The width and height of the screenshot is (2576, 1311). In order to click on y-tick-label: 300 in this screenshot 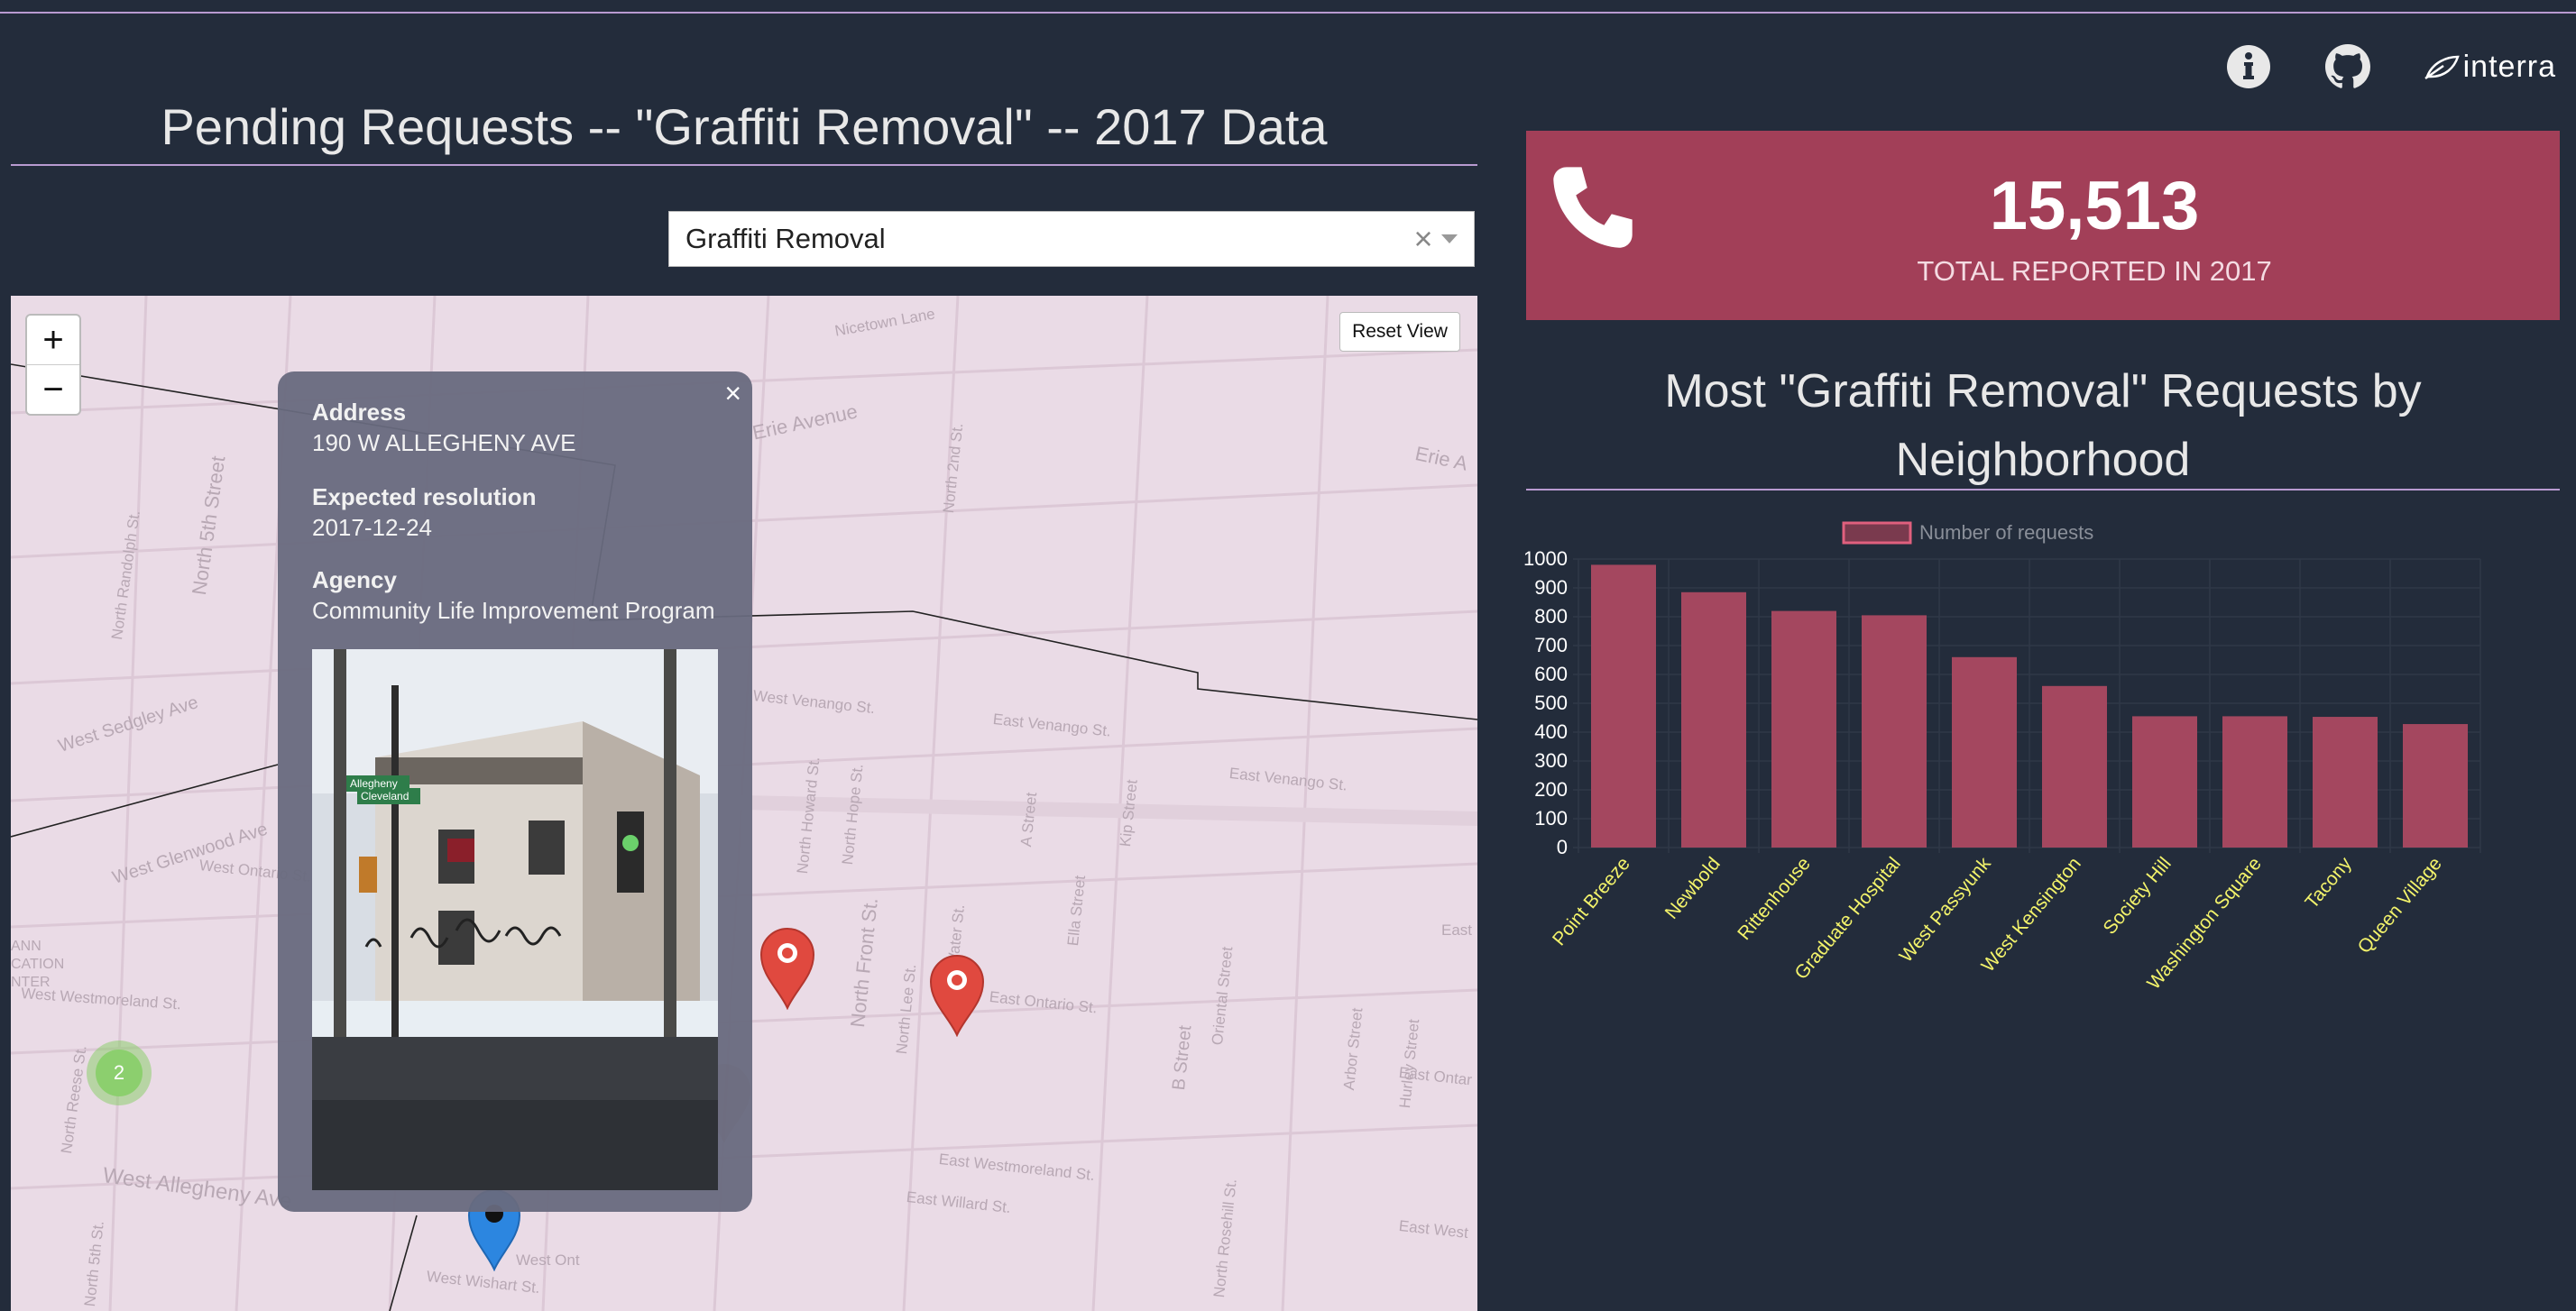, I will do `click(1551, 760)`.